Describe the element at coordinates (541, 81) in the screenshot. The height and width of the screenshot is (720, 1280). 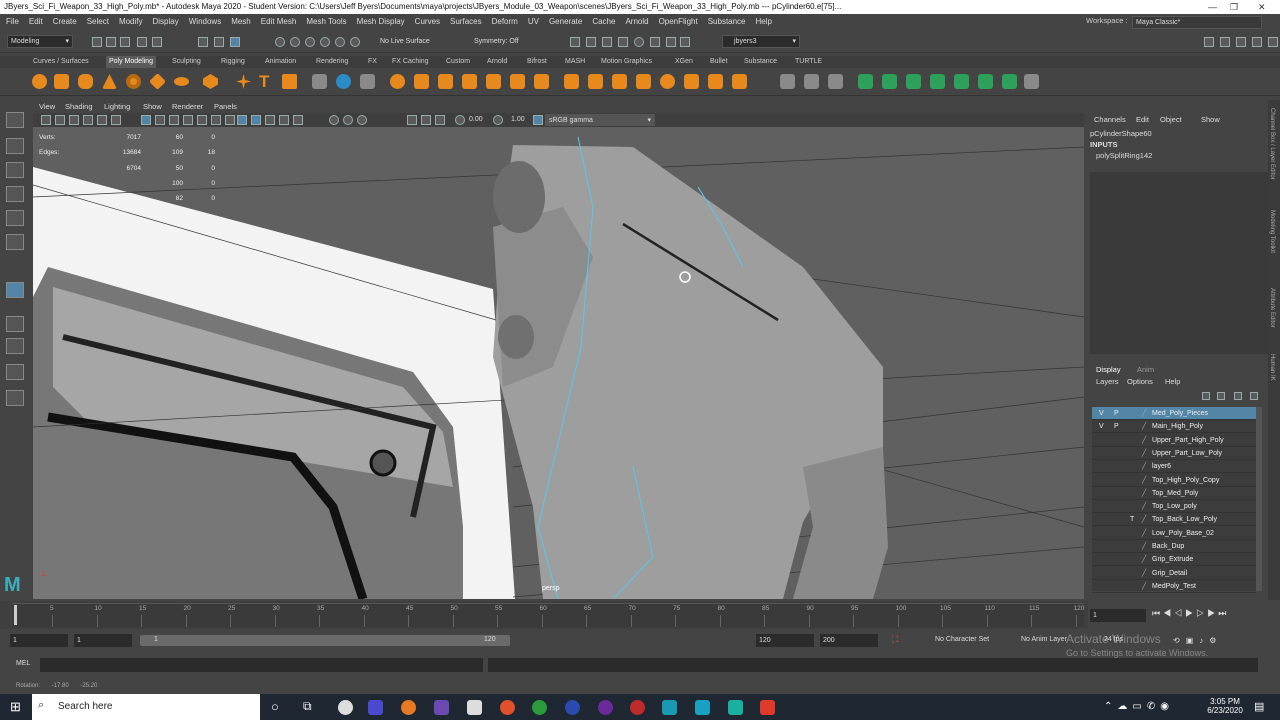
I see `append-polygon-icon` at that location.